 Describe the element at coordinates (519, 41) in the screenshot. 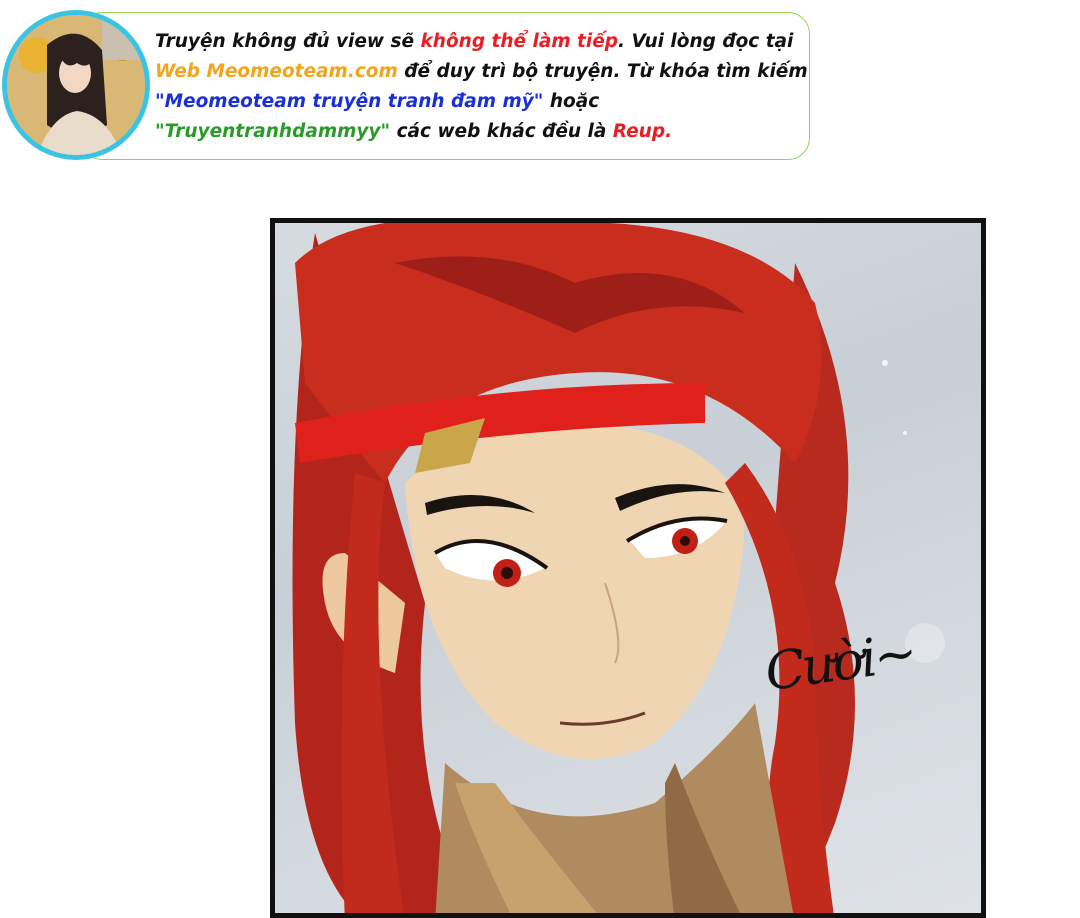

I see `notice-line-1-part-2: không thể làm tiếp` at that location.